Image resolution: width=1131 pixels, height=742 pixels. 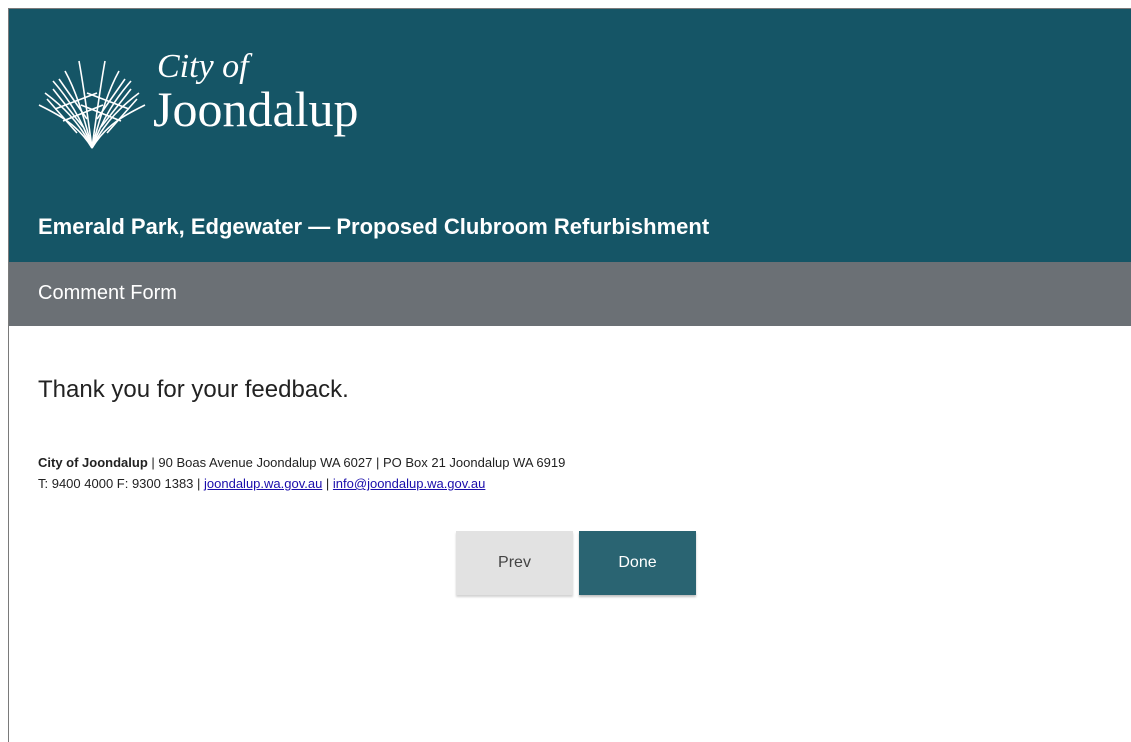 What do you see at coordinates (193, 389) in the screenshot?
I see `thank-you-message: Thank you for your feedback.` at bounding box center [193, 389].